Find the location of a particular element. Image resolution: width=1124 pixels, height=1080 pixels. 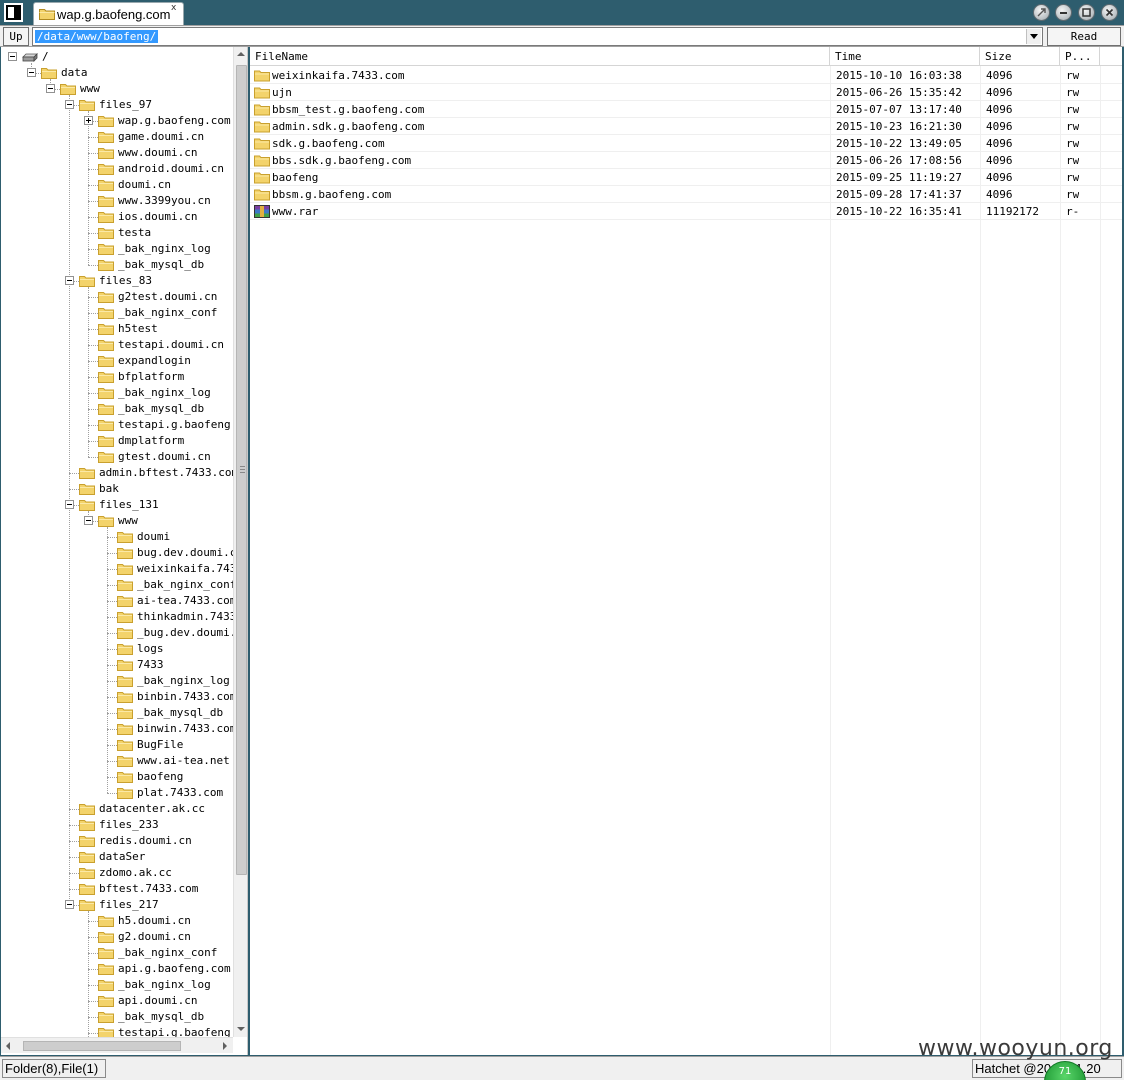

tree-node: weixinkaifa.7433.com is located at coordinates (117, 569).